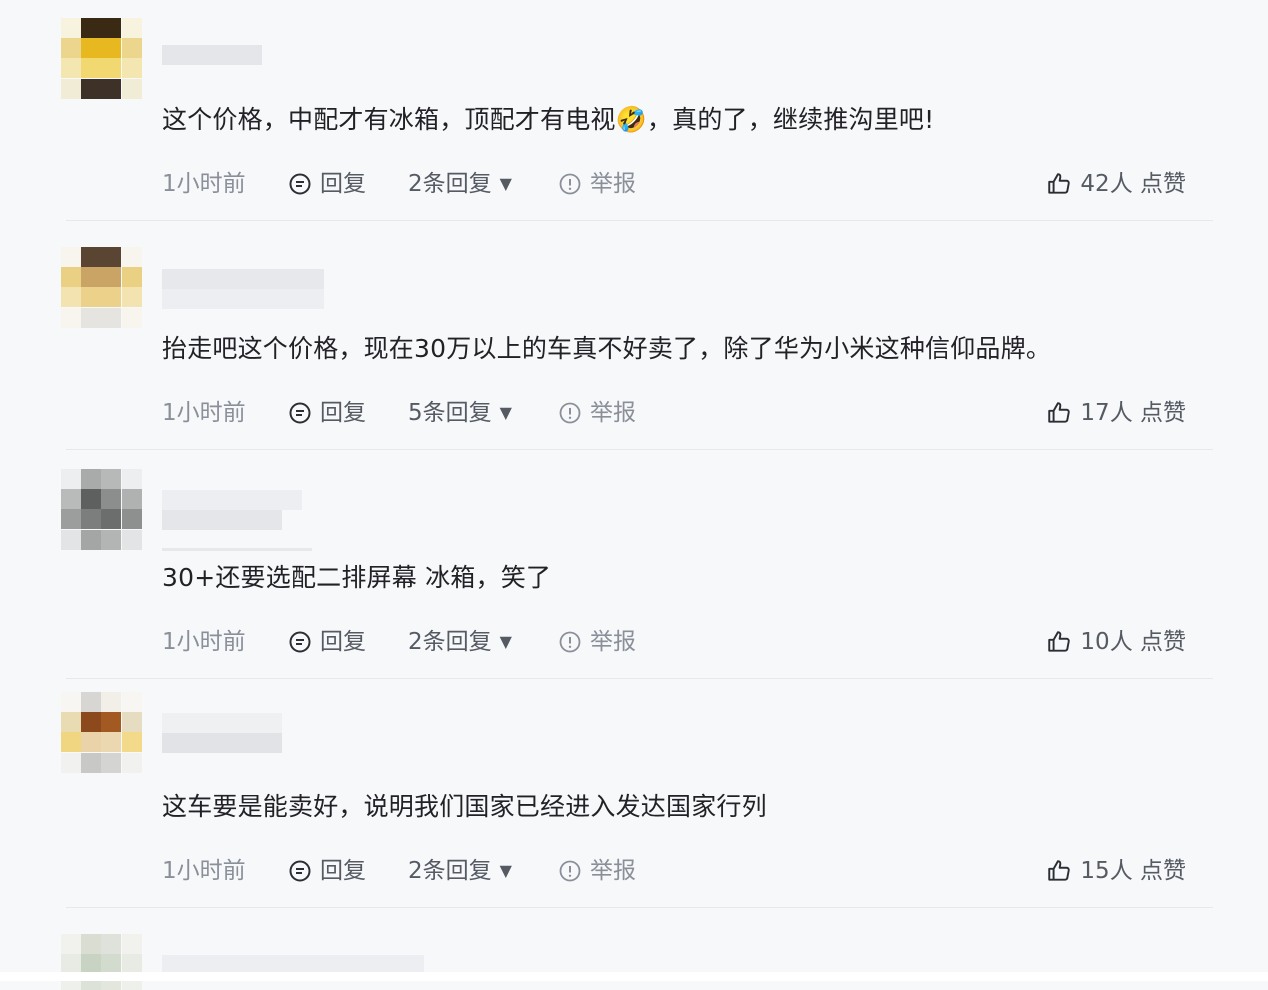 This screenshot has width=1268, height=990. I want to click on comment-actions: 1小时前 回复 2条回复 ▼ 举报 15人 点赞, so click(634, 871).